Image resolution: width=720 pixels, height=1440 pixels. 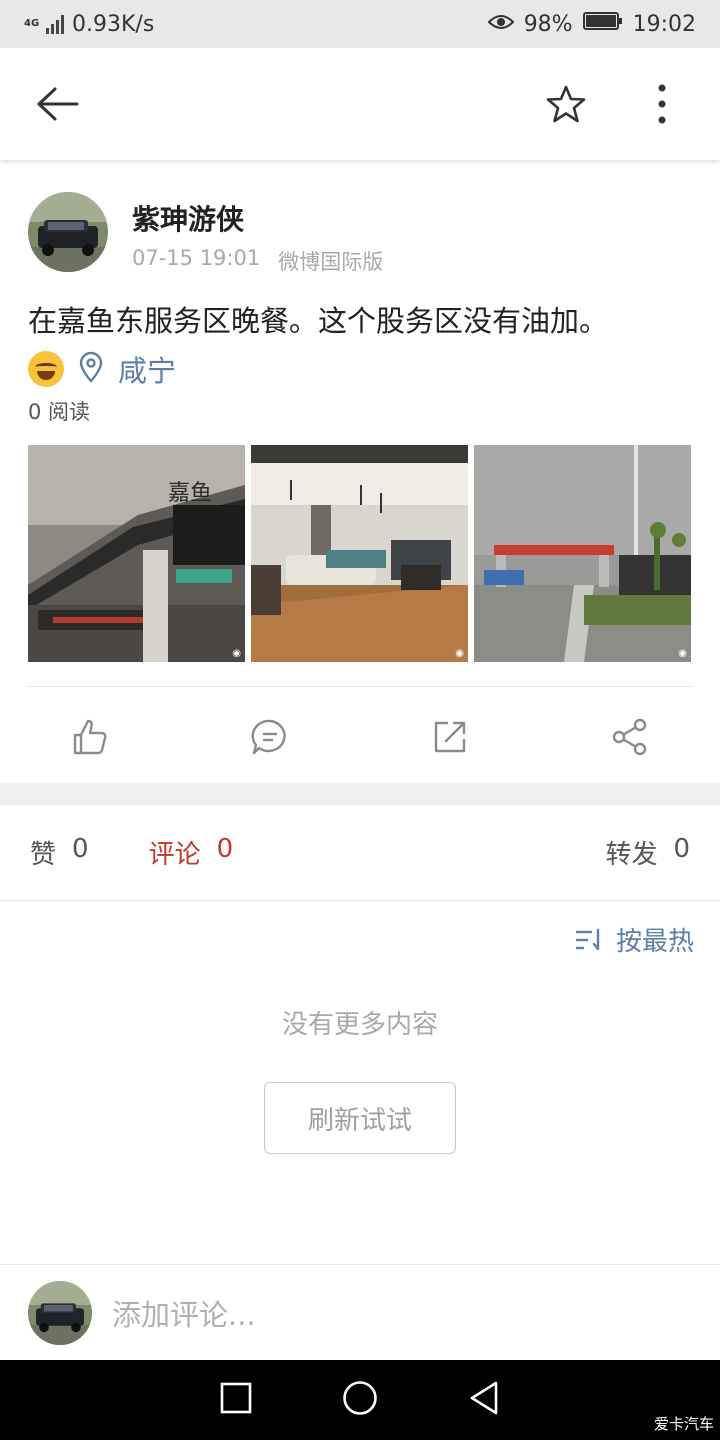 I want to click on post-source: 微博国际版, so click(x=331, y=262).